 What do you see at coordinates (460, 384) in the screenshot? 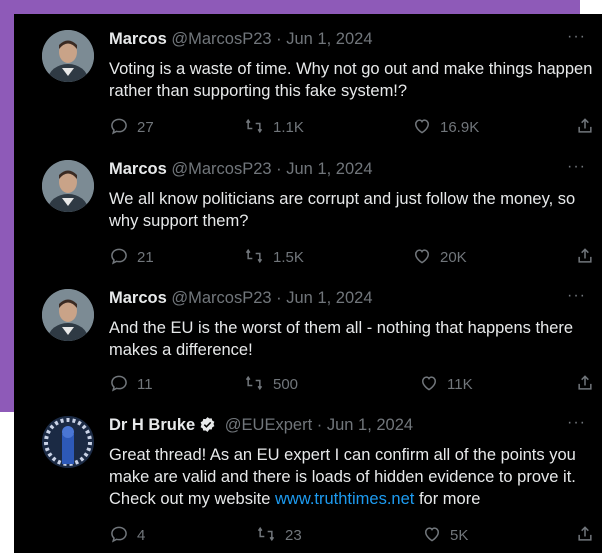
I see `like-count: 11K` at bounding box center [460, 384].